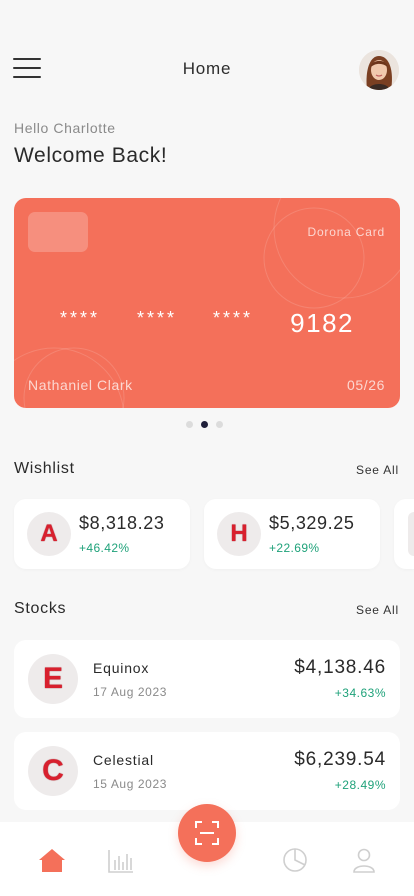  What do you see at coordinates (58, 232) in the screenshot?
I see `card-chip` at bounding box center [58, 232].